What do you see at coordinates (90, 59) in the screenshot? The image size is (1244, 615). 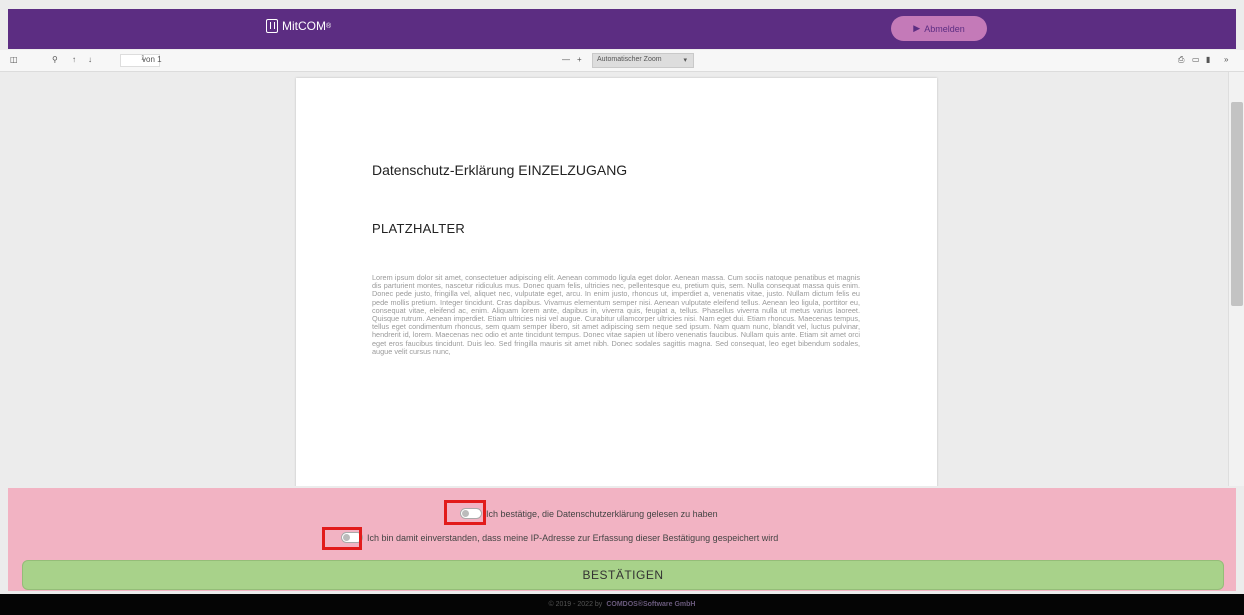 I see `next-page-icon: ↓` at bounding box center [90, 59].